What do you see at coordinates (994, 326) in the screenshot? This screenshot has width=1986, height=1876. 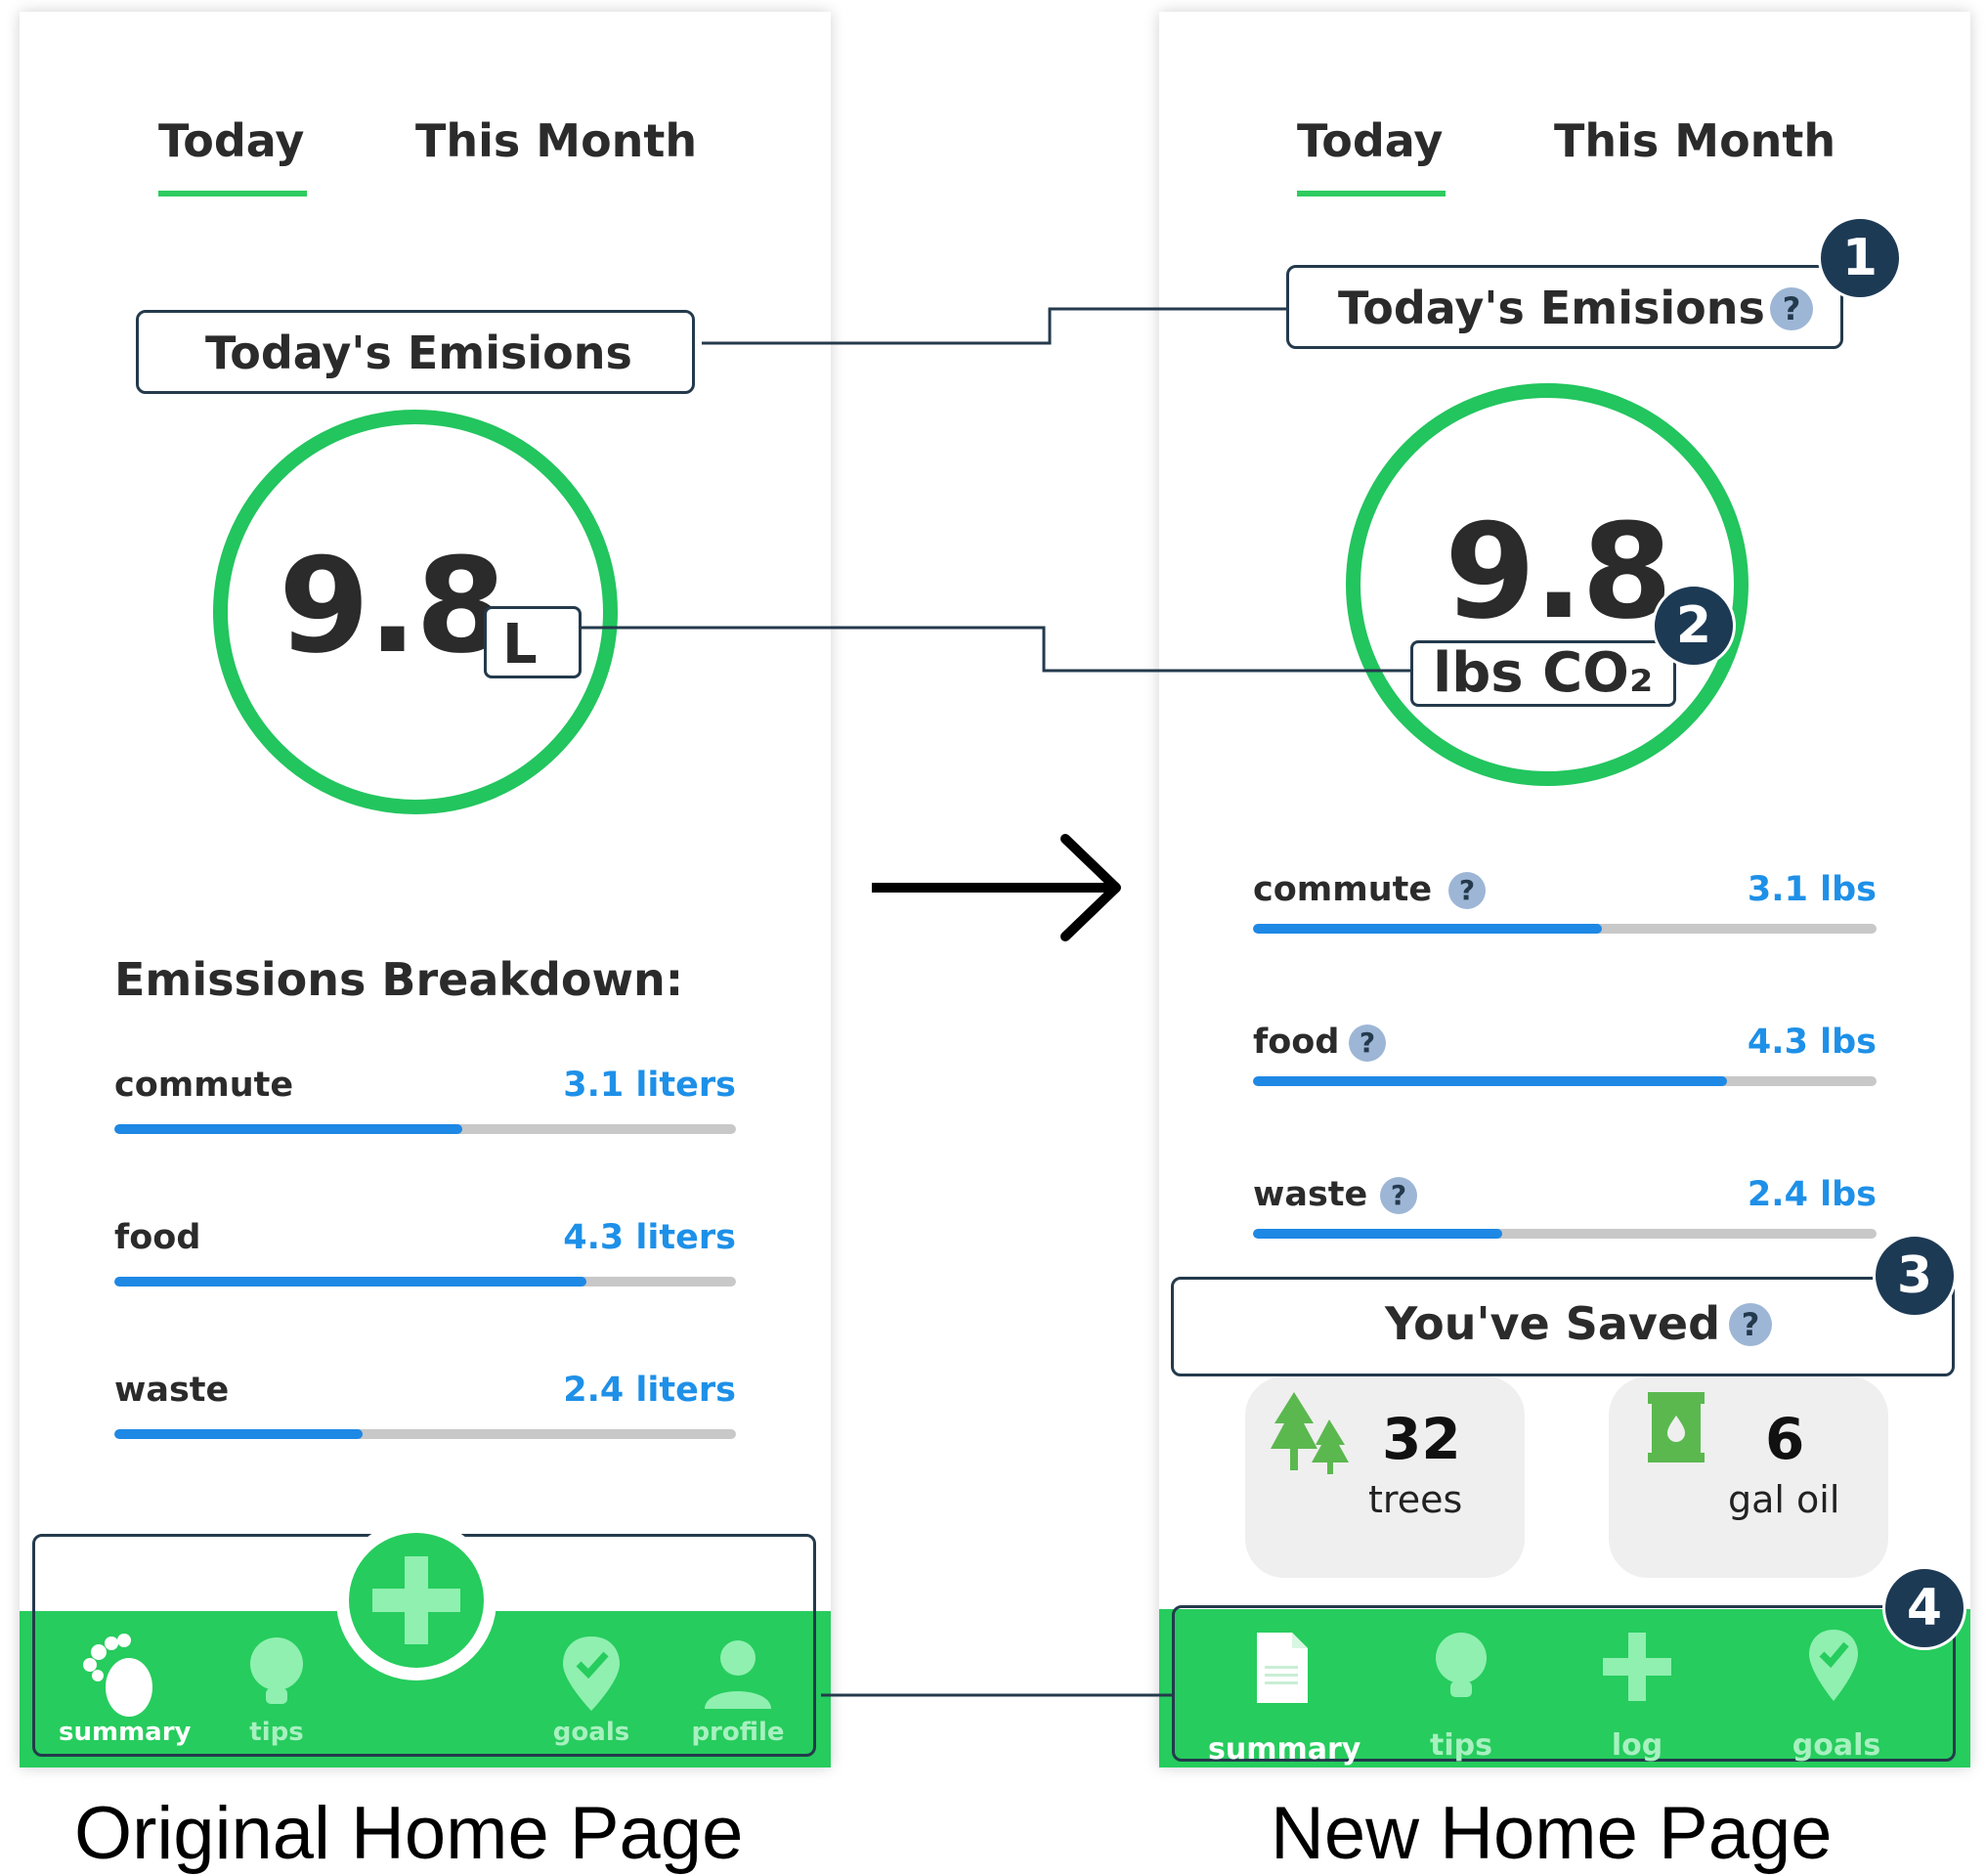 I see `connector-title` at bounding box center [994, 326].